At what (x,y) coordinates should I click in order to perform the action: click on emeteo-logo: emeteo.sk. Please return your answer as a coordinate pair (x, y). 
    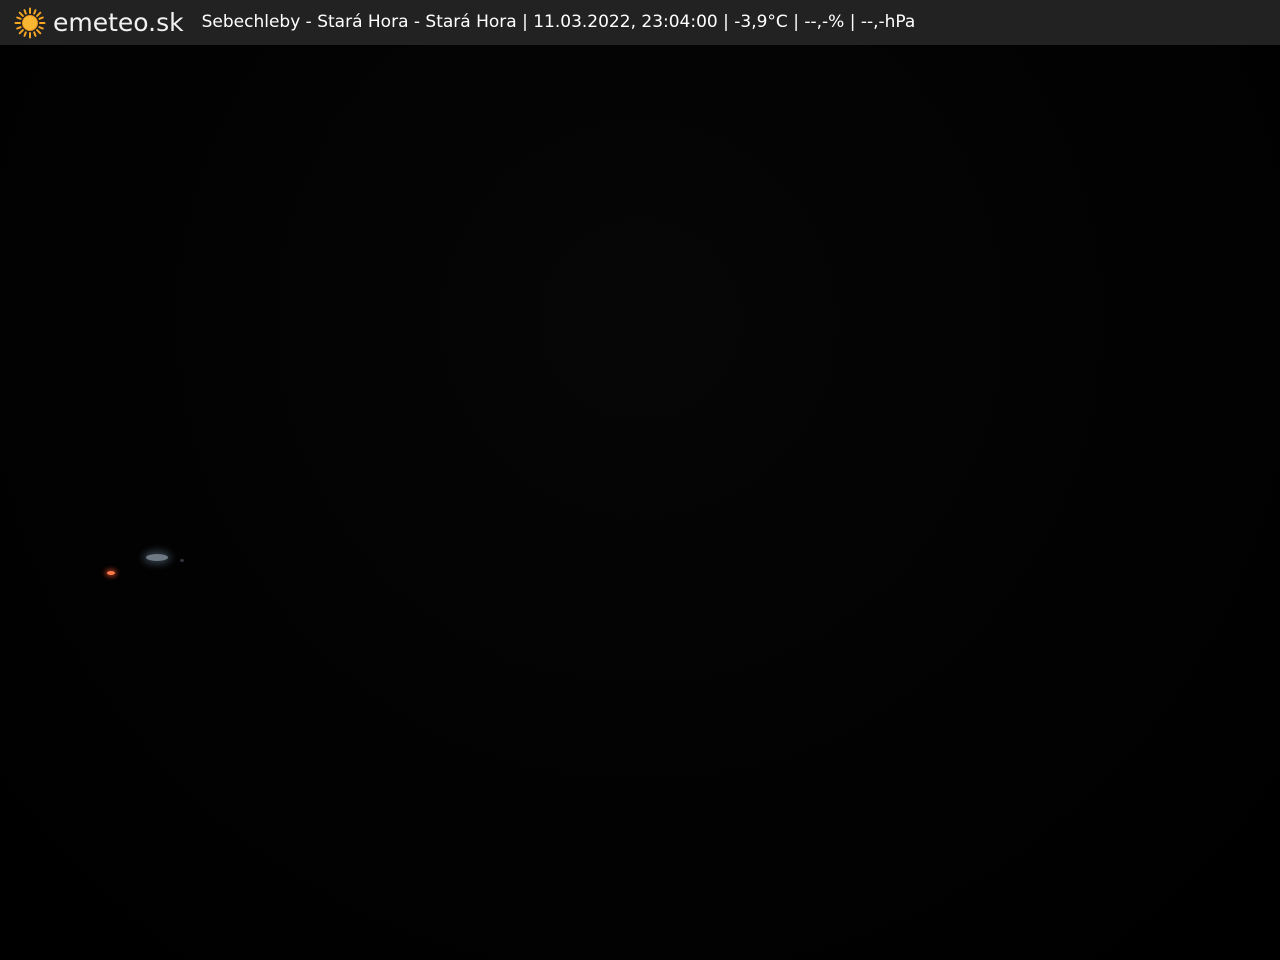
    Looking at the image, I should click on (99, 22).